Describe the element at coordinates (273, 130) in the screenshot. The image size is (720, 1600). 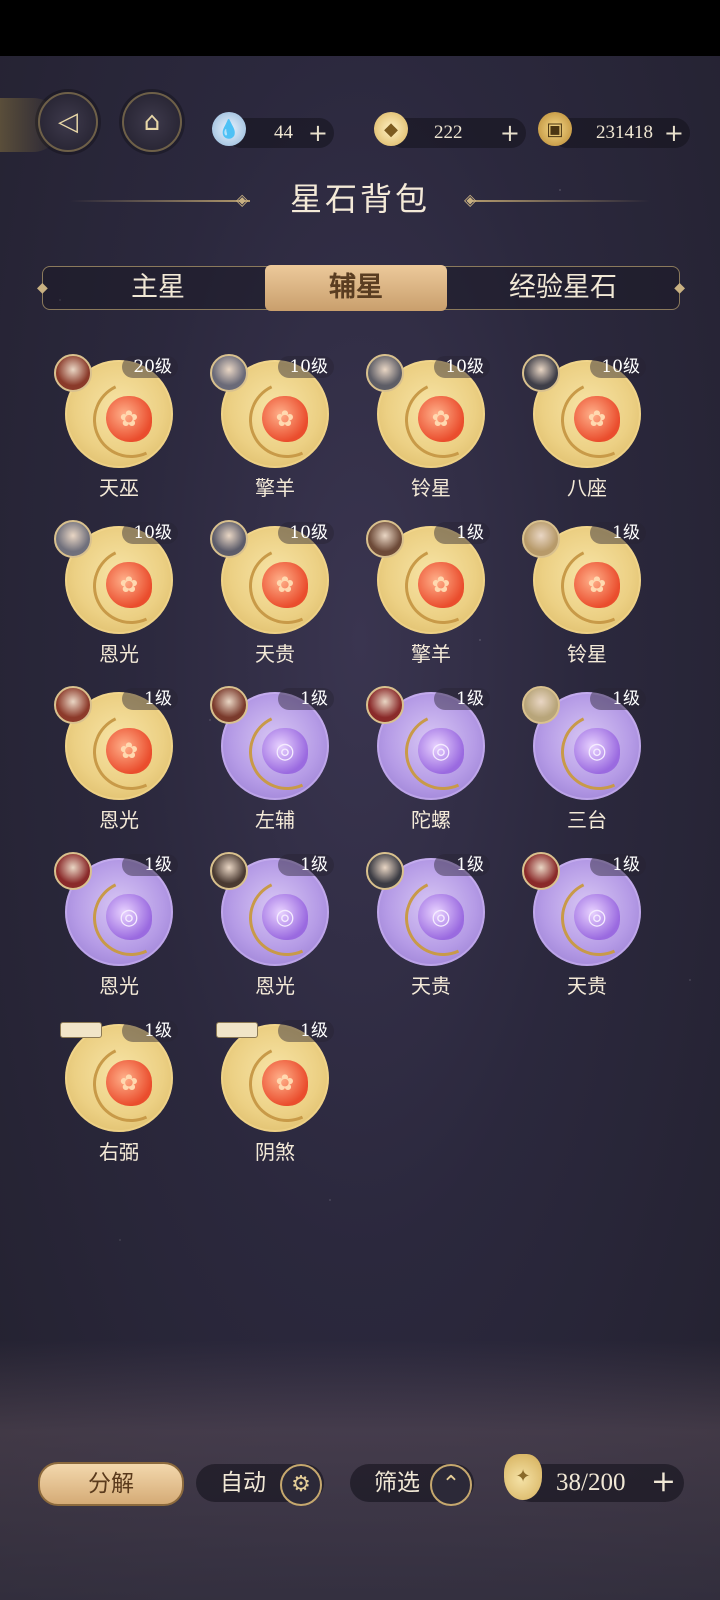
I see `currency-water: 💧 44 +` at that location.